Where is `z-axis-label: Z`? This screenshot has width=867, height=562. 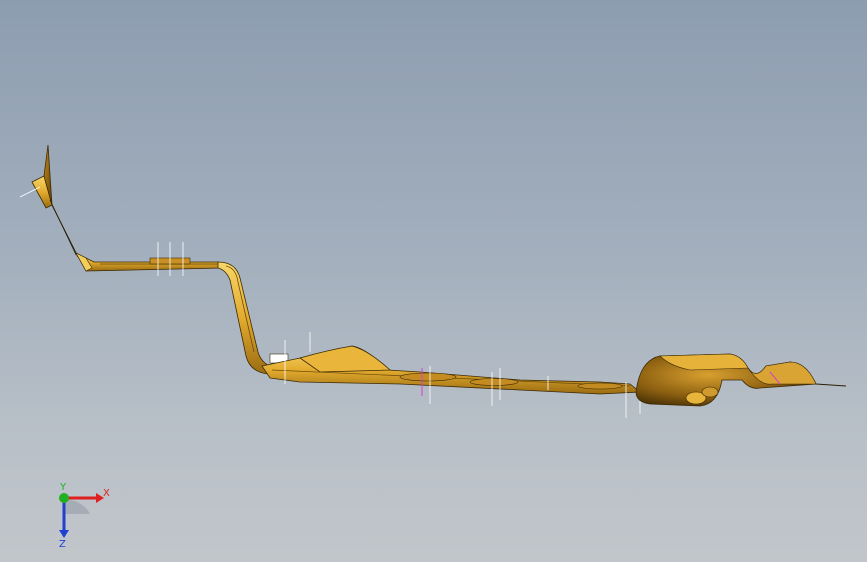
z-axis-label: Z is located at coordinates (62, 543).